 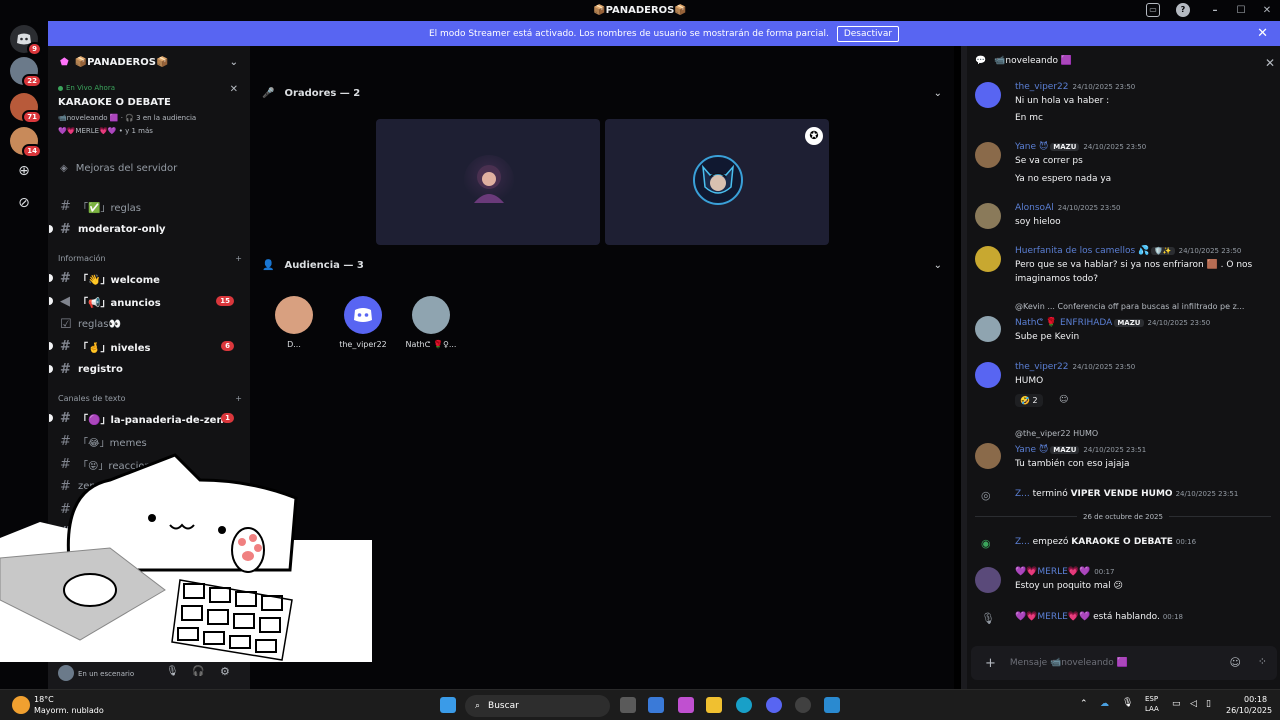 What do you see at coordinates (26, 40) in the screenshot?
I see `discord-home-icon: 9` at bounding box center [26, 40].